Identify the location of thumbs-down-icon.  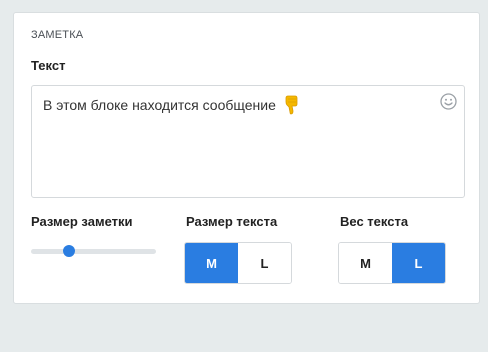
(291, 105).